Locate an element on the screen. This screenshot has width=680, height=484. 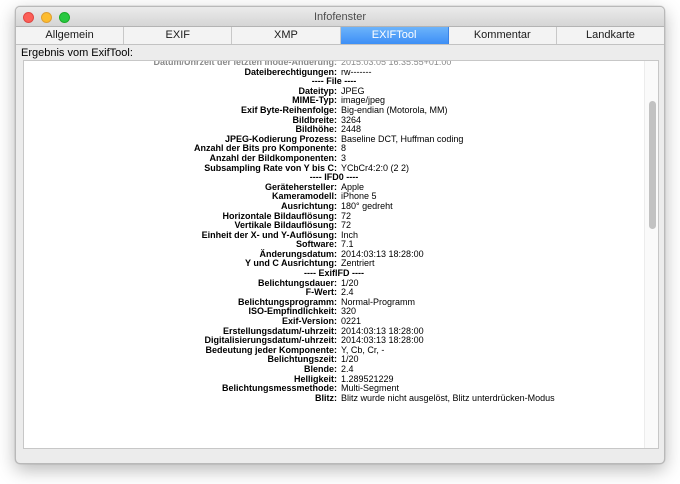
tab-exif: EXIF is located at coordinates (178, 35).